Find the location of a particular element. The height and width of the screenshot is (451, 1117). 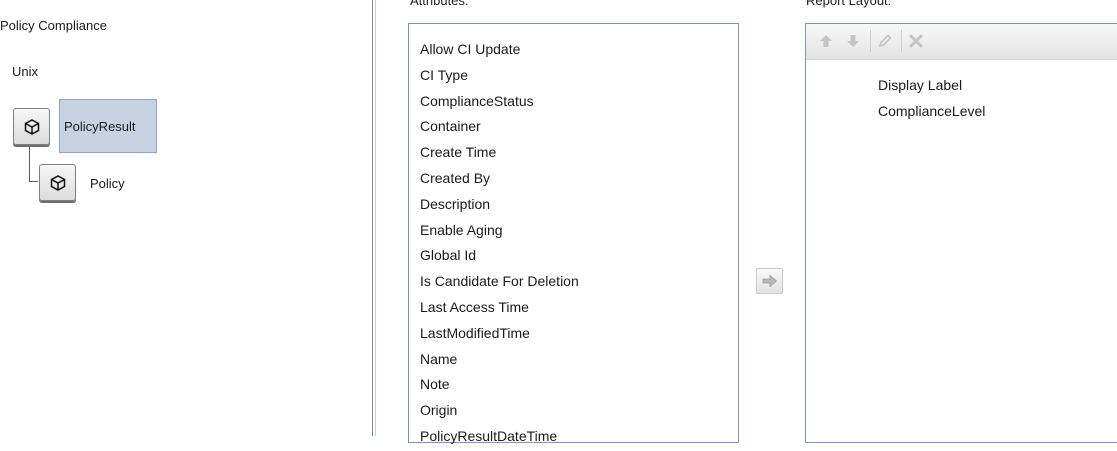

layout-items: Display Label ComplianceLevel is located at coordinates (931, 100).